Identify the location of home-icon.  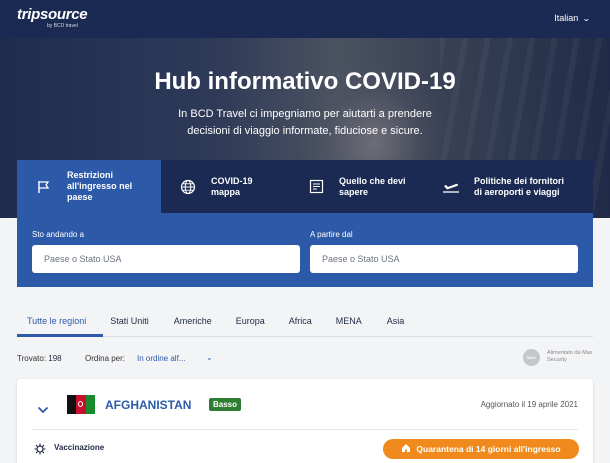
(406, 449).